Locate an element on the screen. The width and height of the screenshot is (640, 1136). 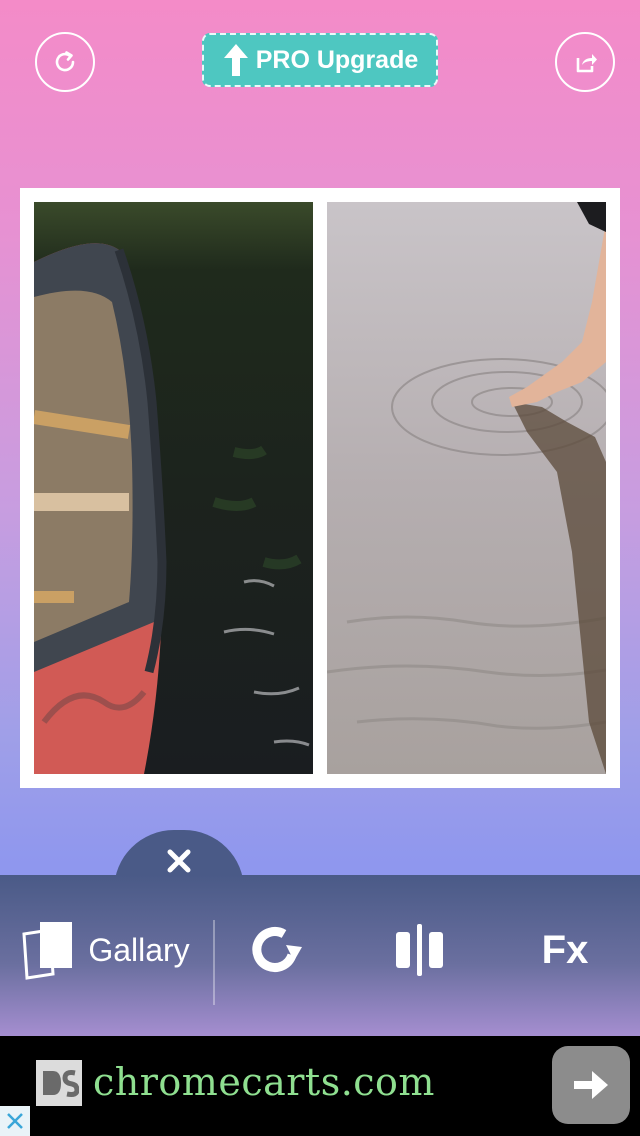
split-layout-button is located at coordinates (420, 950).